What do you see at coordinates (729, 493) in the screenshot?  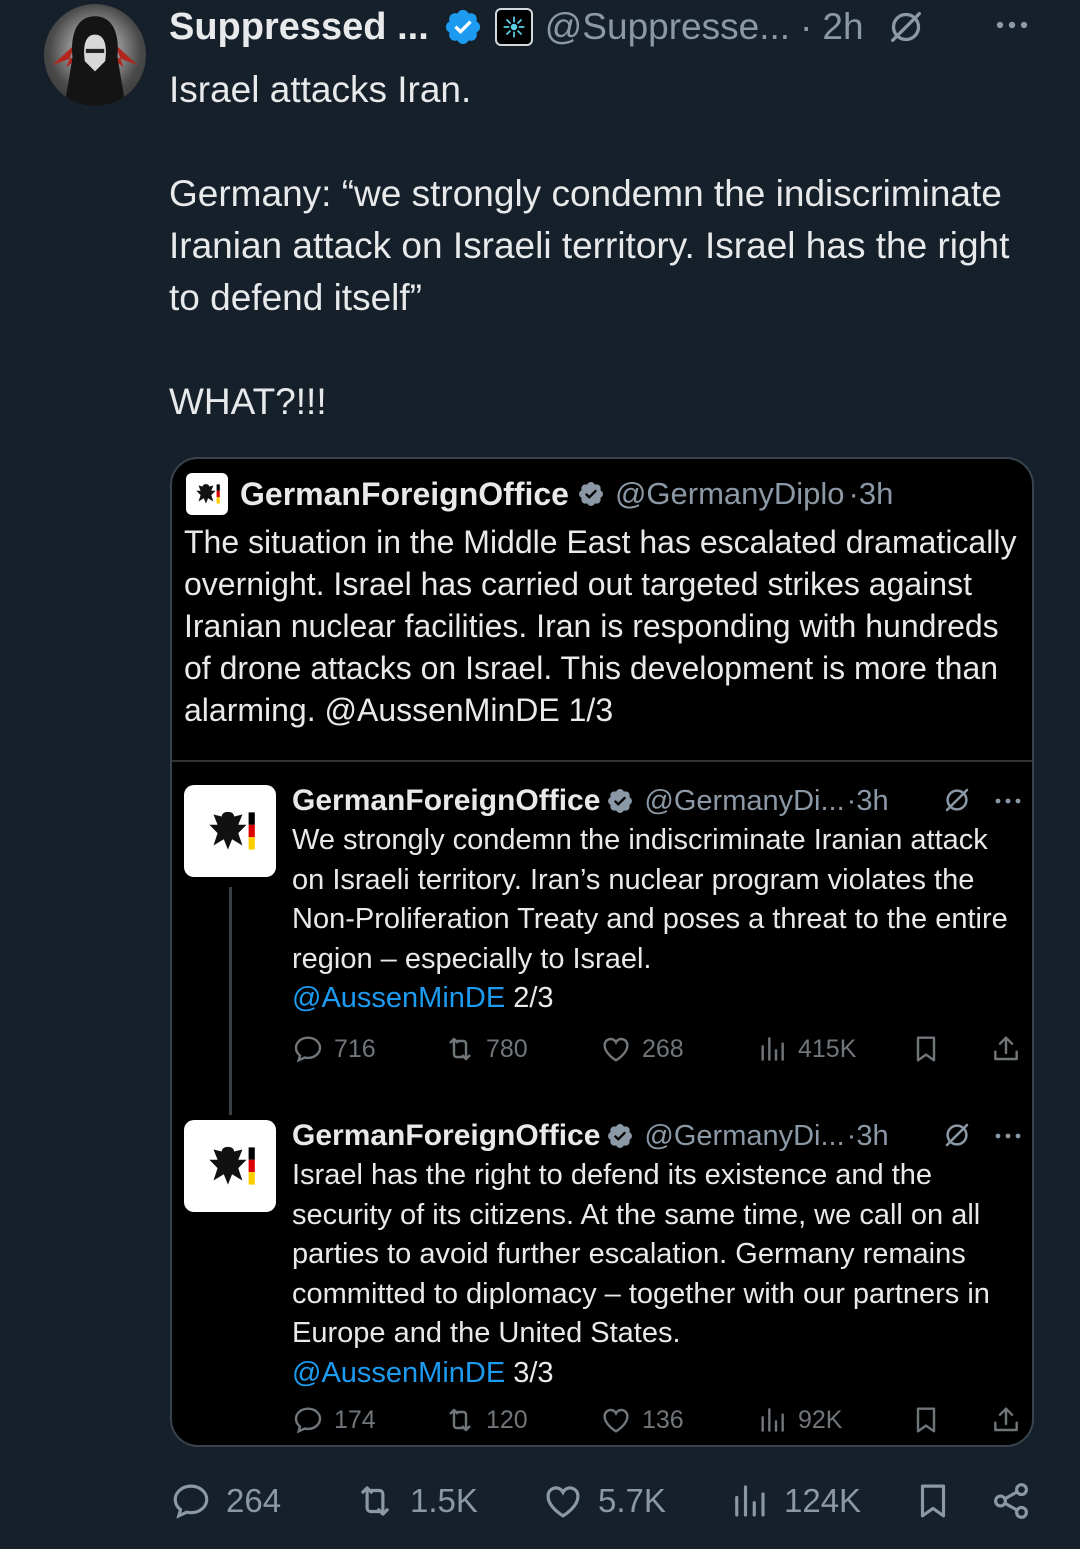 I see `quoted-handle: @GermanyDiplo` at bounding box center [729, 493].